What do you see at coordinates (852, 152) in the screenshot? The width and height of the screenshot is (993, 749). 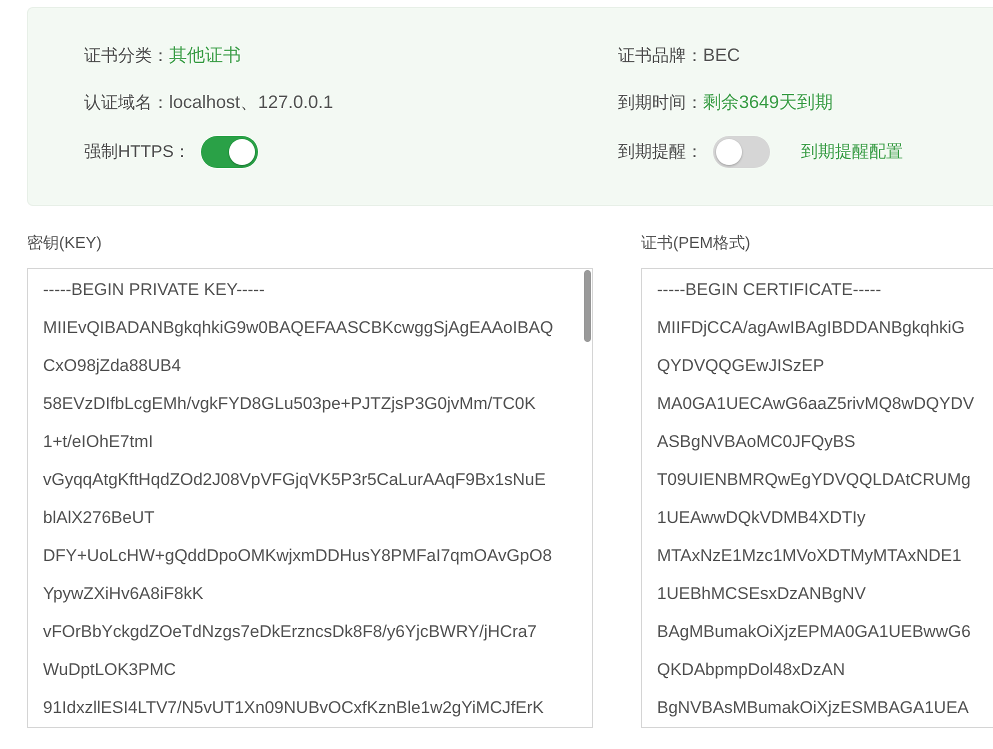 I see `reminder-settings-link: 到期提醒配置` at bounding box center [852, 152].